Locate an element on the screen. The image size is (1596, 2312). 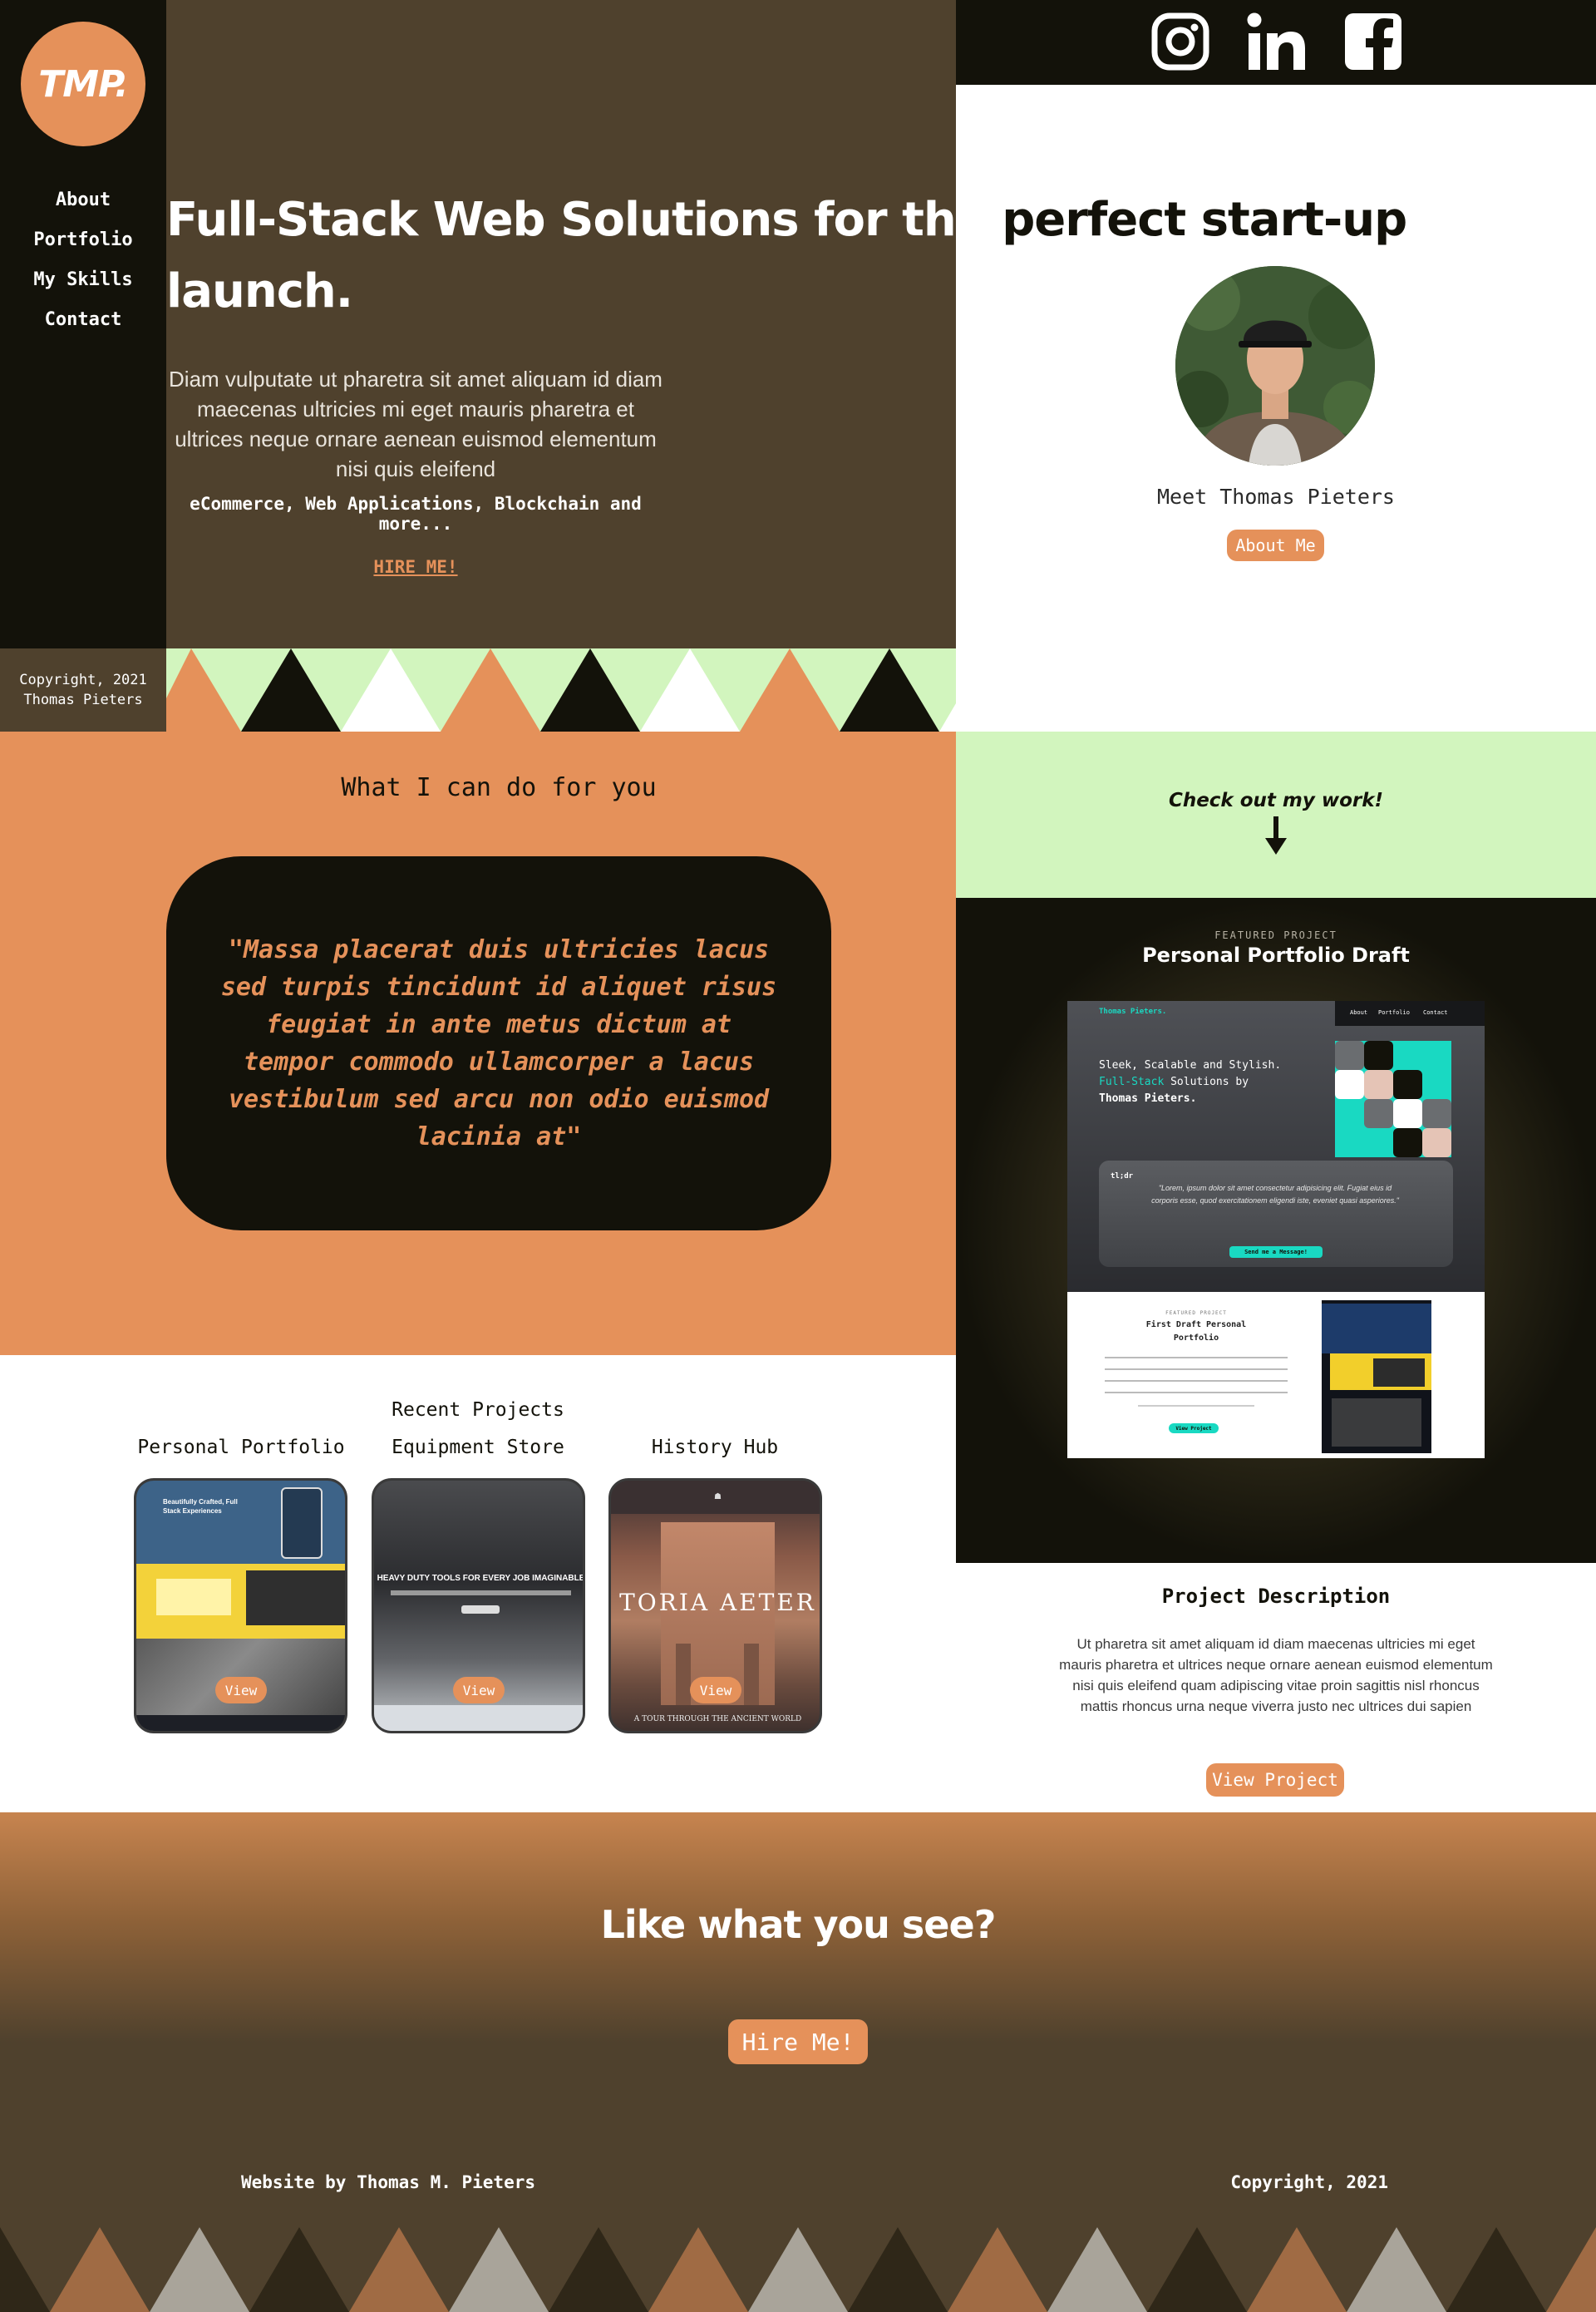
project-name-personal-portfolio: Personal Portfolio is located at coordinates (241, 1447).